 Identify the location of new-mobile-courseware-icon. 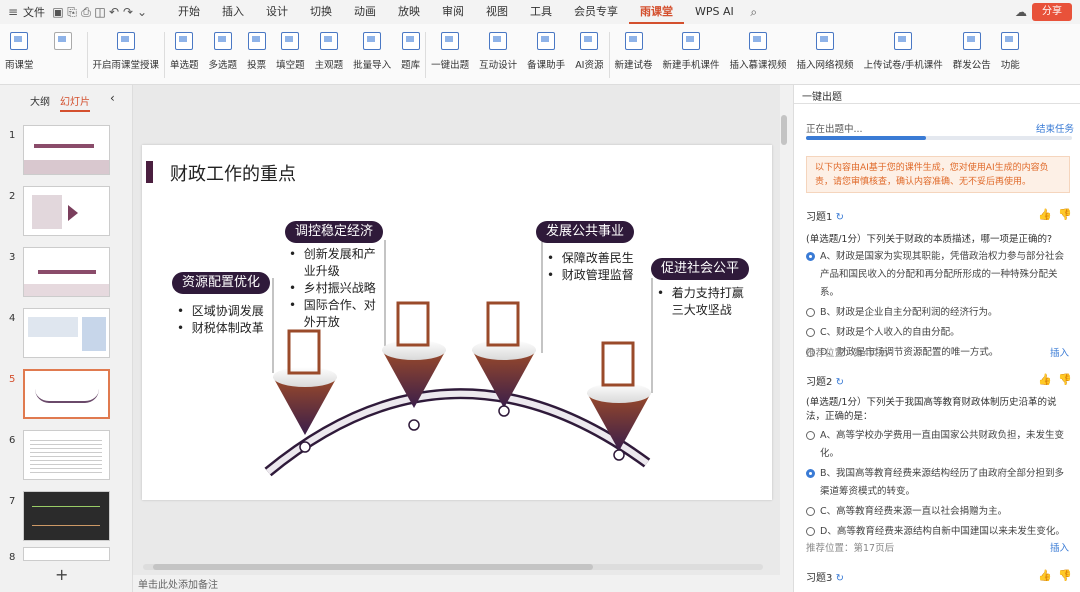
(691, 41).